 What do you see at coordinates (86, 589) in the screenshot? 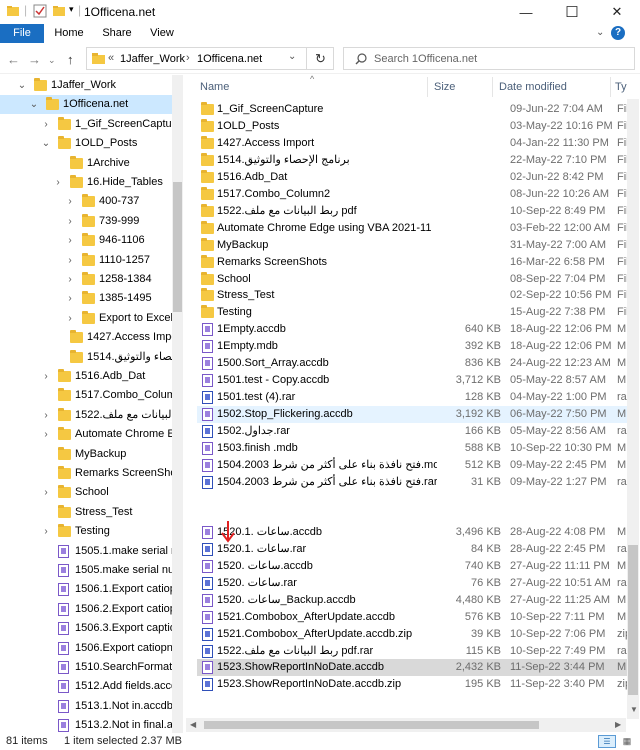
I see `nav-item: 1506.1.Export catiopns to` at bounding box center [86, 589].